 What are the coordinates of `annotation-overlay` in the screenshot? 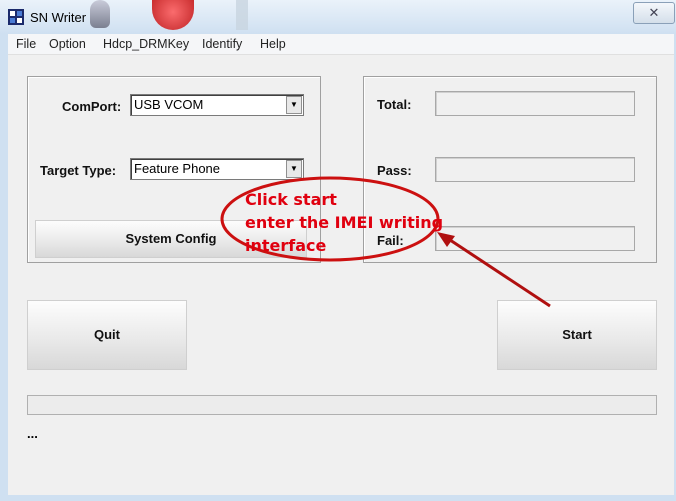 It's located at (385, 242).